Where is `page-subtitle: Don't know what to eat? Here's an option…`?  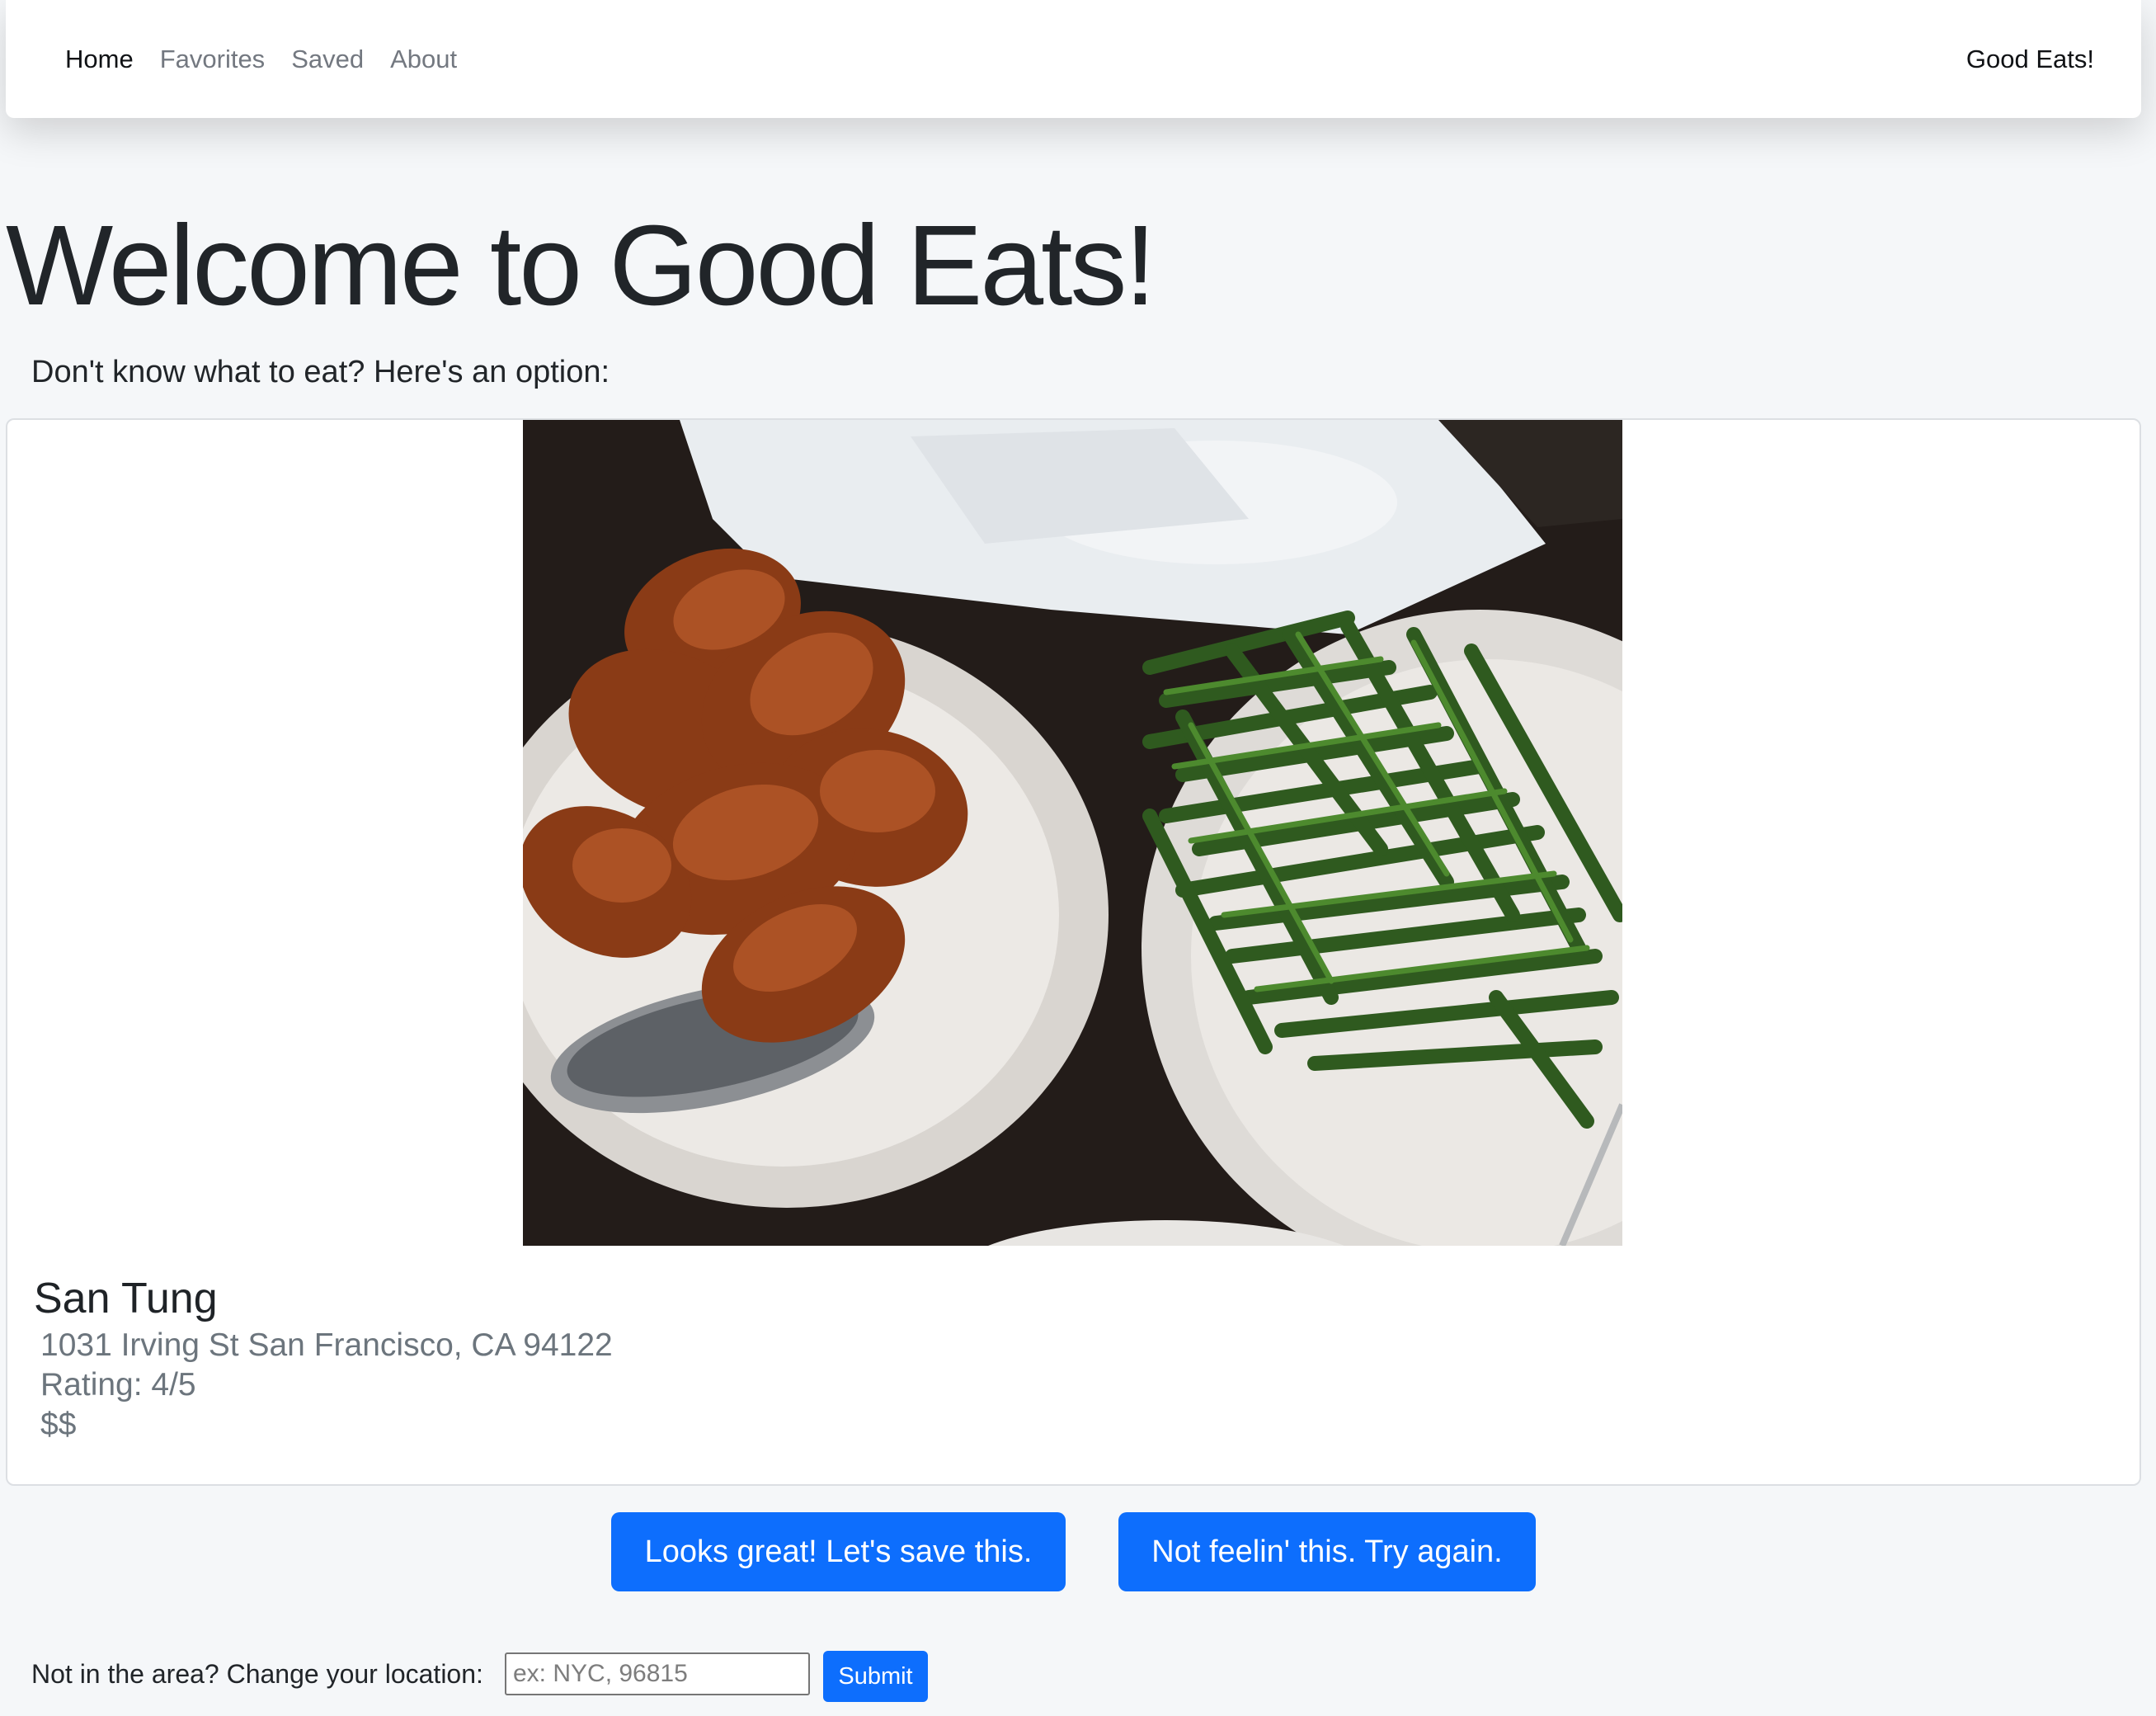
page-subtitle: Don't know what to eat? Here's an option… is located at coordinates (321, 372).